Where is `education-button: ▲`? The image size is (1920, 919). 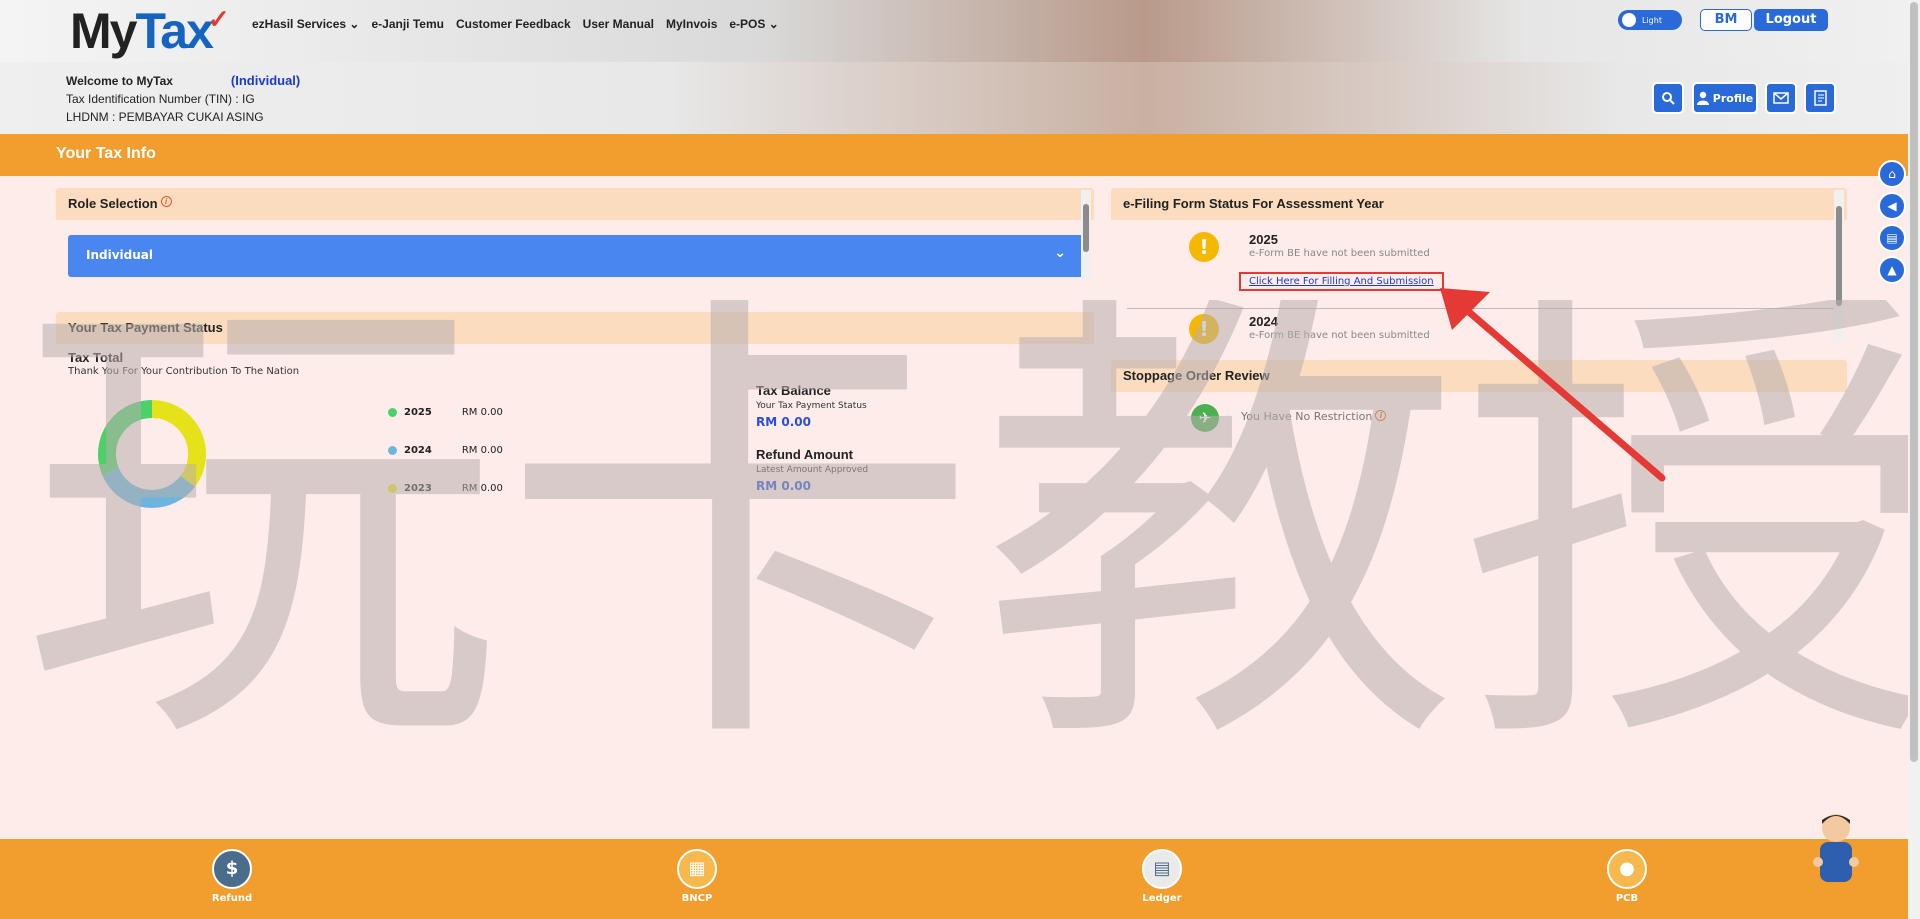 education-button: ▲ is located at coordinates (1892, 270).